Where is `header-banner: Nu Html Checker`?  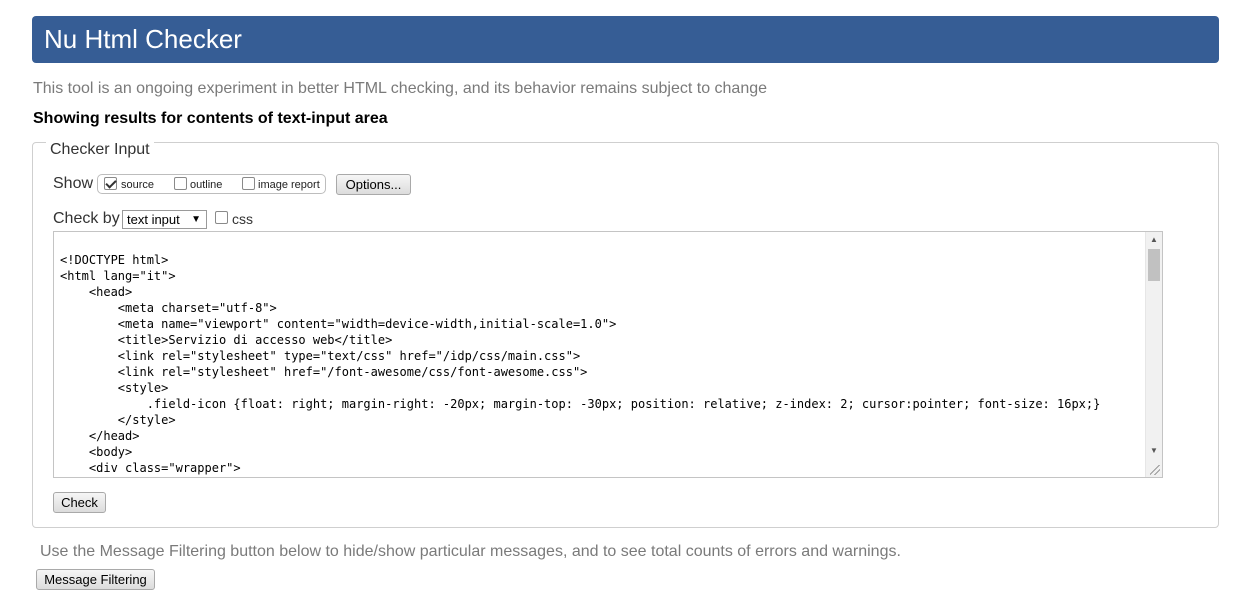
header-banner: Nu Html Checker is located at coordinates (625, 39).